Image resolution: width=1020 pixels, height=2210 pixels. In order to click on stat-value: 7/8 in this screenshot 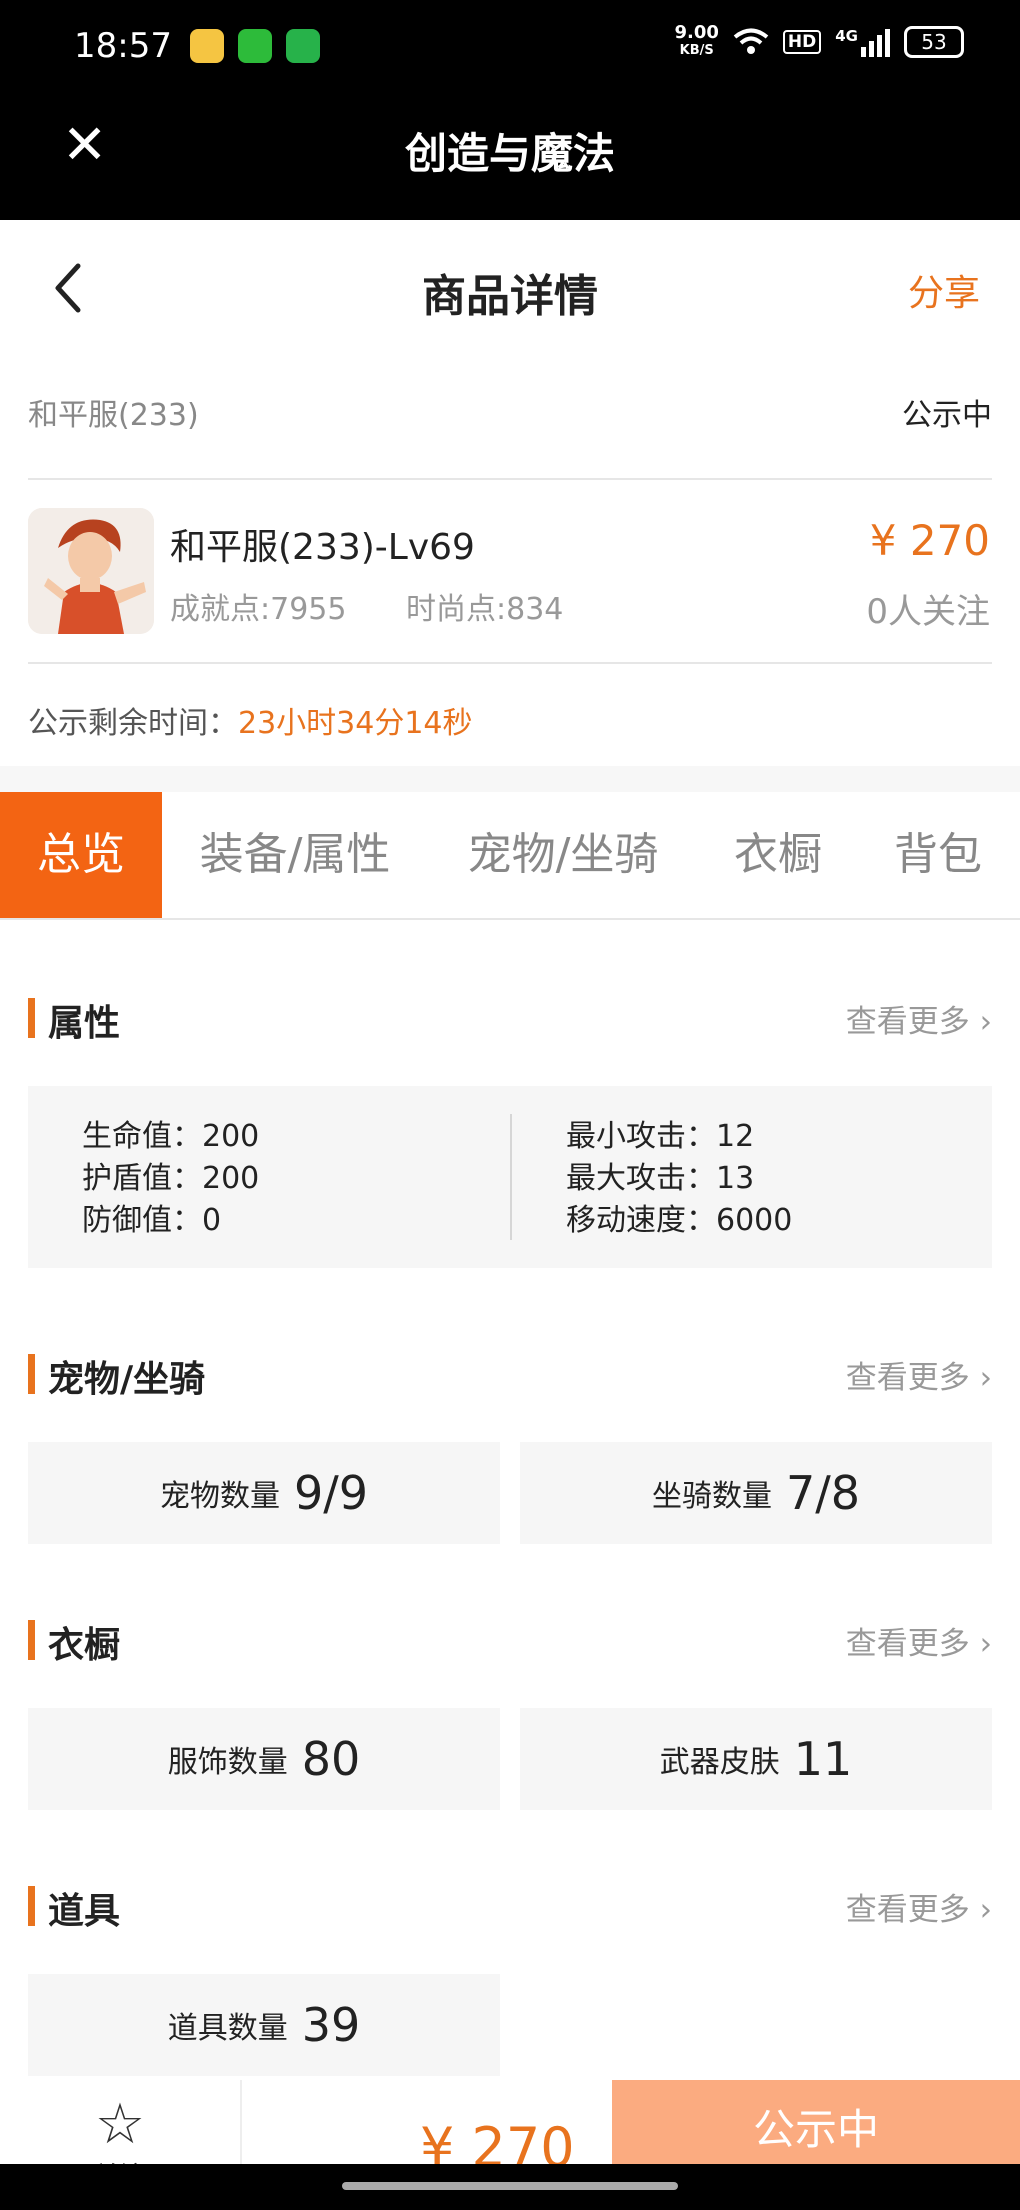, I will do `click(823, 1493)`.